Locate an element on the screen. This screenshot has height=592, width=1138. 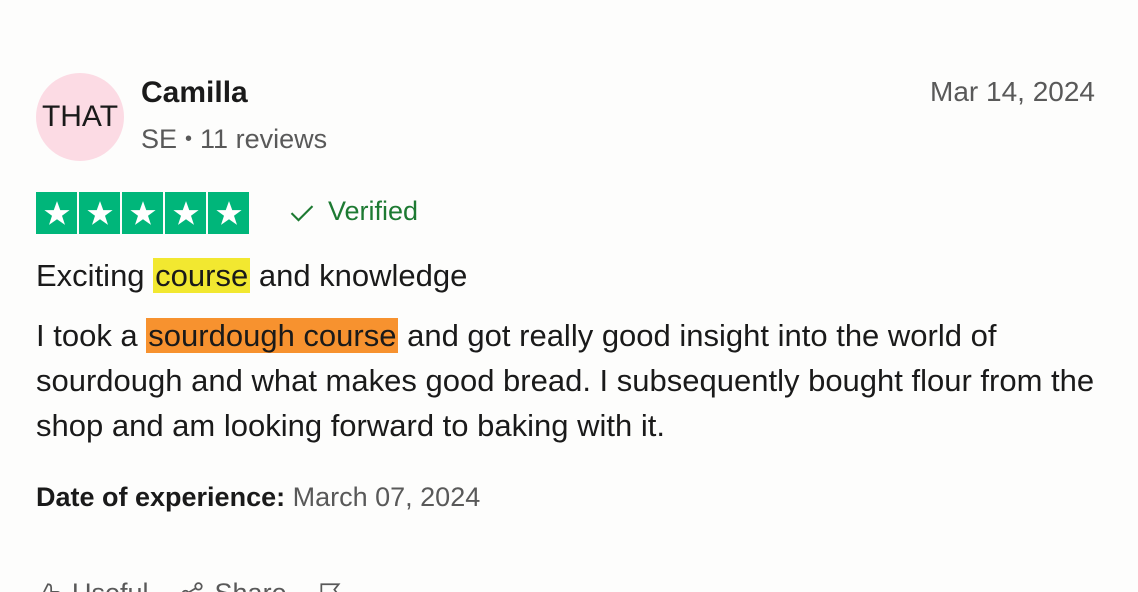
reviewer-meta: SE • 11 reviews is located at coordinates (234, 139).